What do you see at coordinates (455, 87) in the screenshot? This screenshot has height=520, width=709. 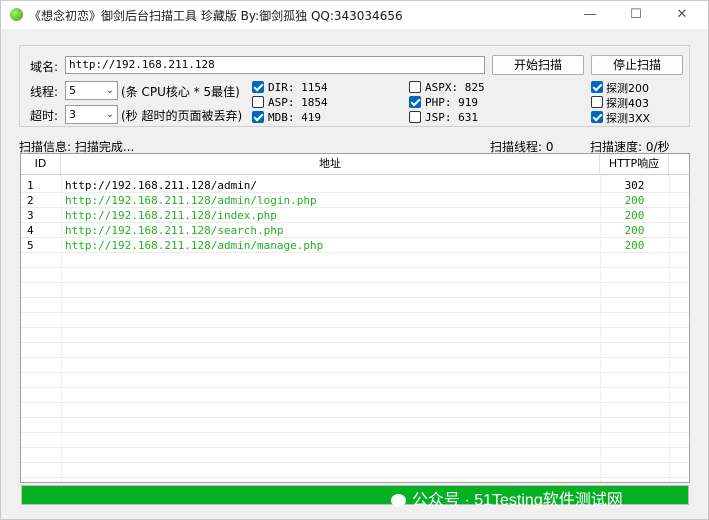 I see `aspx-label: ASPX: 825` at bounding box center [455, 87].